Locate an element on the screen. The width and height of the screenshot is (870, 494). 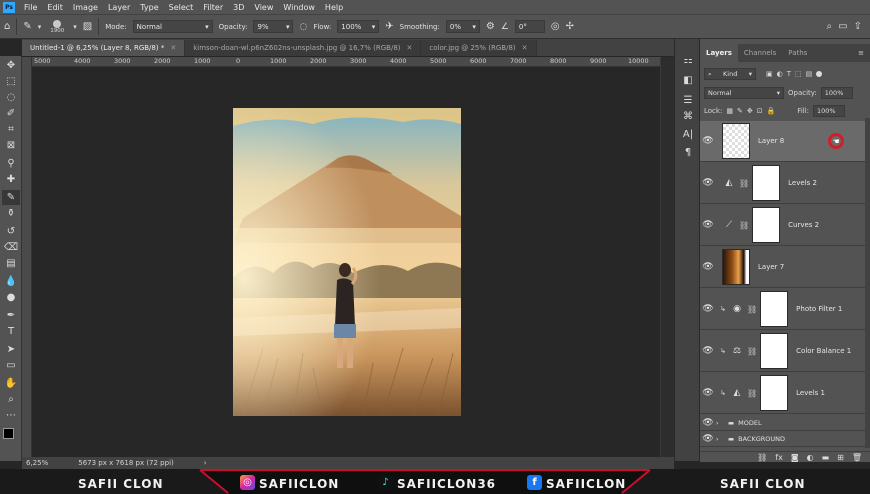
close-icon: ✕ is located at coordinates (525, 48).